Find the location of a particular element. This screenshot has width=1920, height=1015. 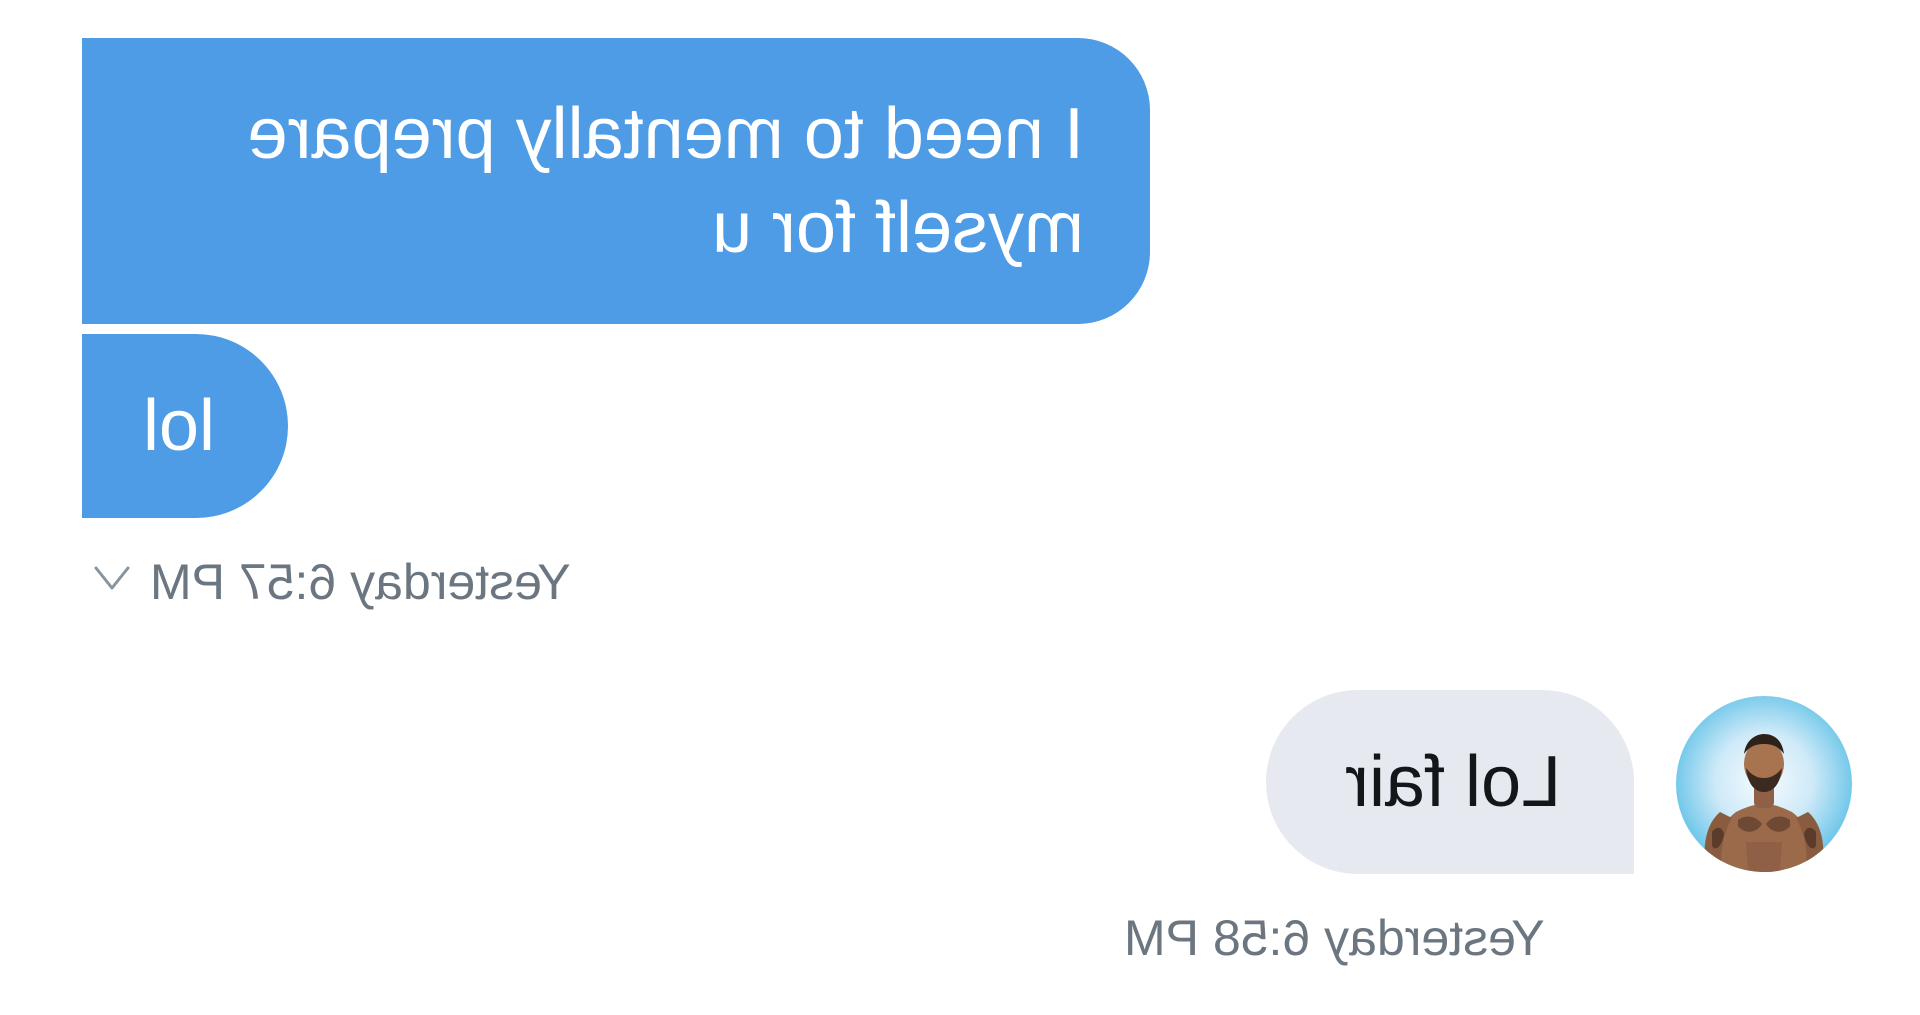

message-bubble-outgoing: Lol fair is located at coordinates (1450, 782).